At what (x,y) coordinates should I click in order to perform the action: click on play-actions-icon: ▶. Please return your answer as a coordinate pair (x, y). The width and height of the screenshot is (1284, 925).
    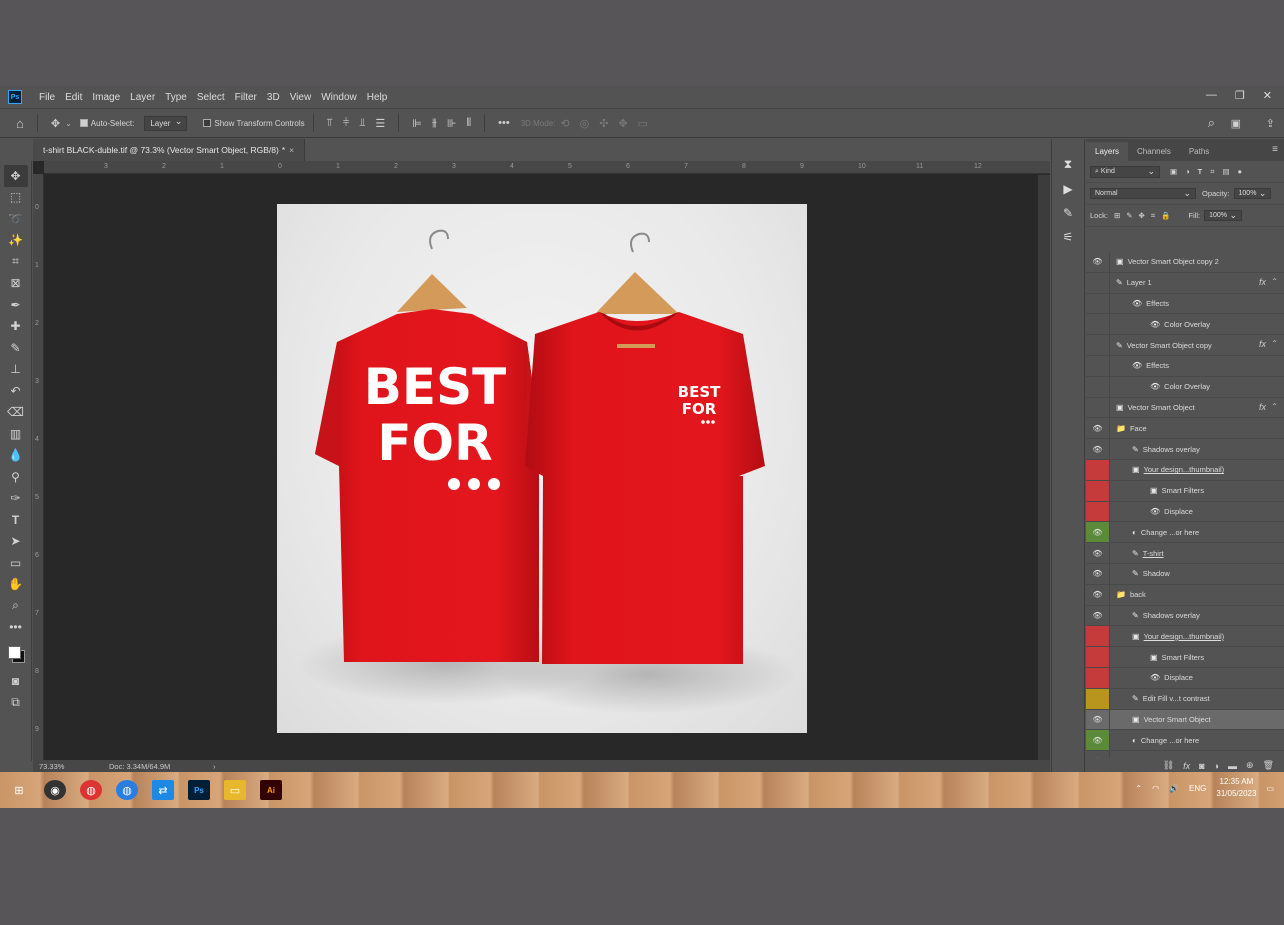
    Looking at the image, I should click on (1067, 189).